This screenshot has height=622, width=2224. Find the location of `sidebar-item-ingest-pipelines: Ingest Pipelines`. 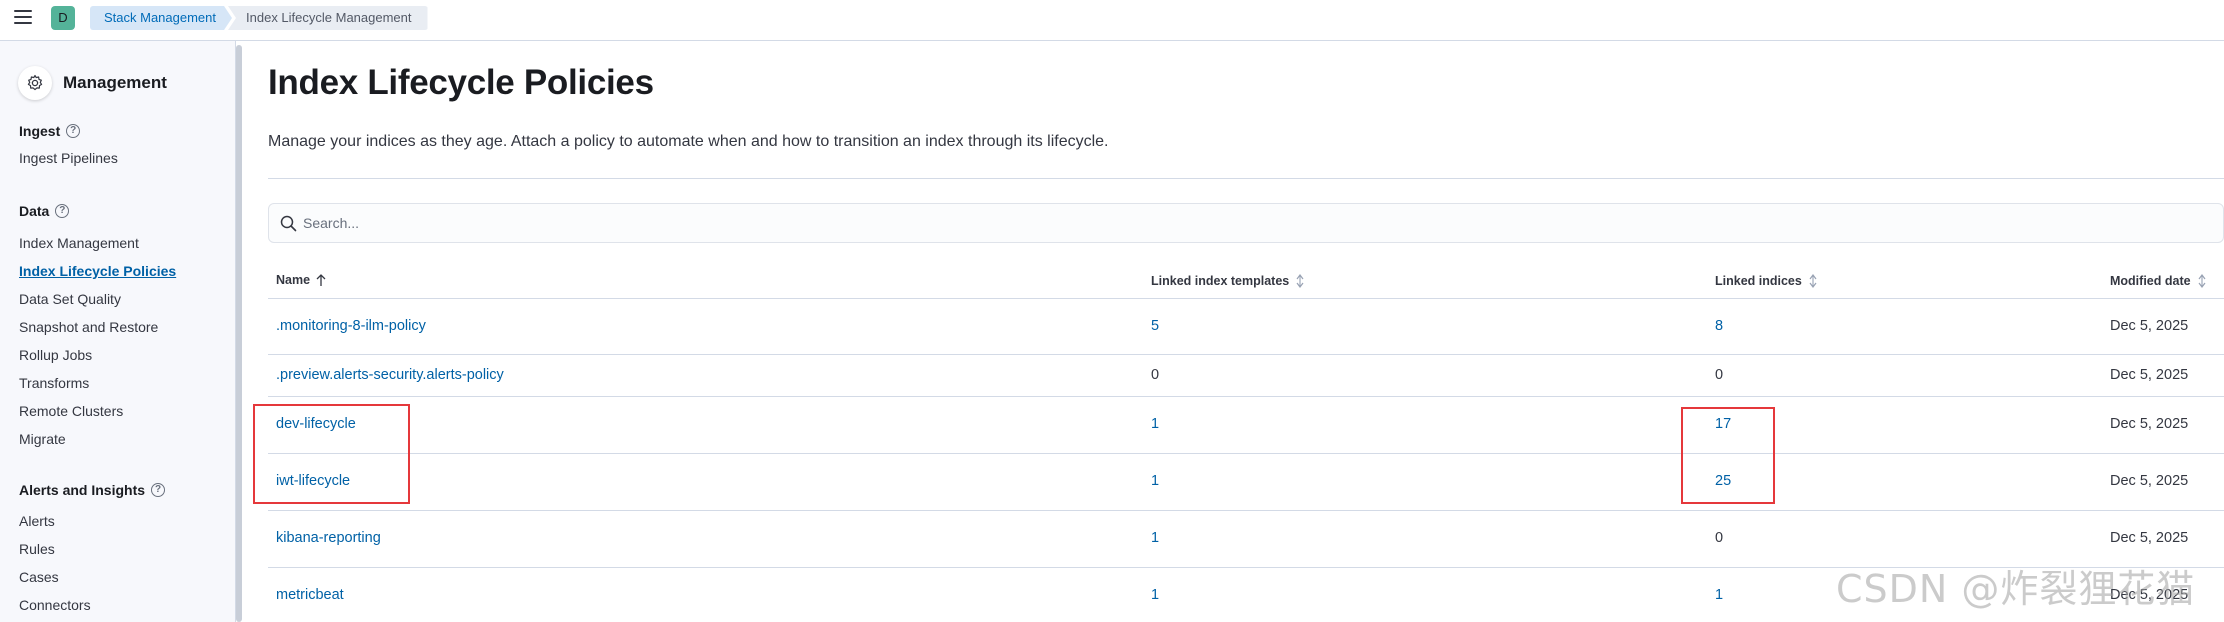

sidebar-item-ingest-pipelines: Ingest Pipelines is located at coordinates (68, 158).